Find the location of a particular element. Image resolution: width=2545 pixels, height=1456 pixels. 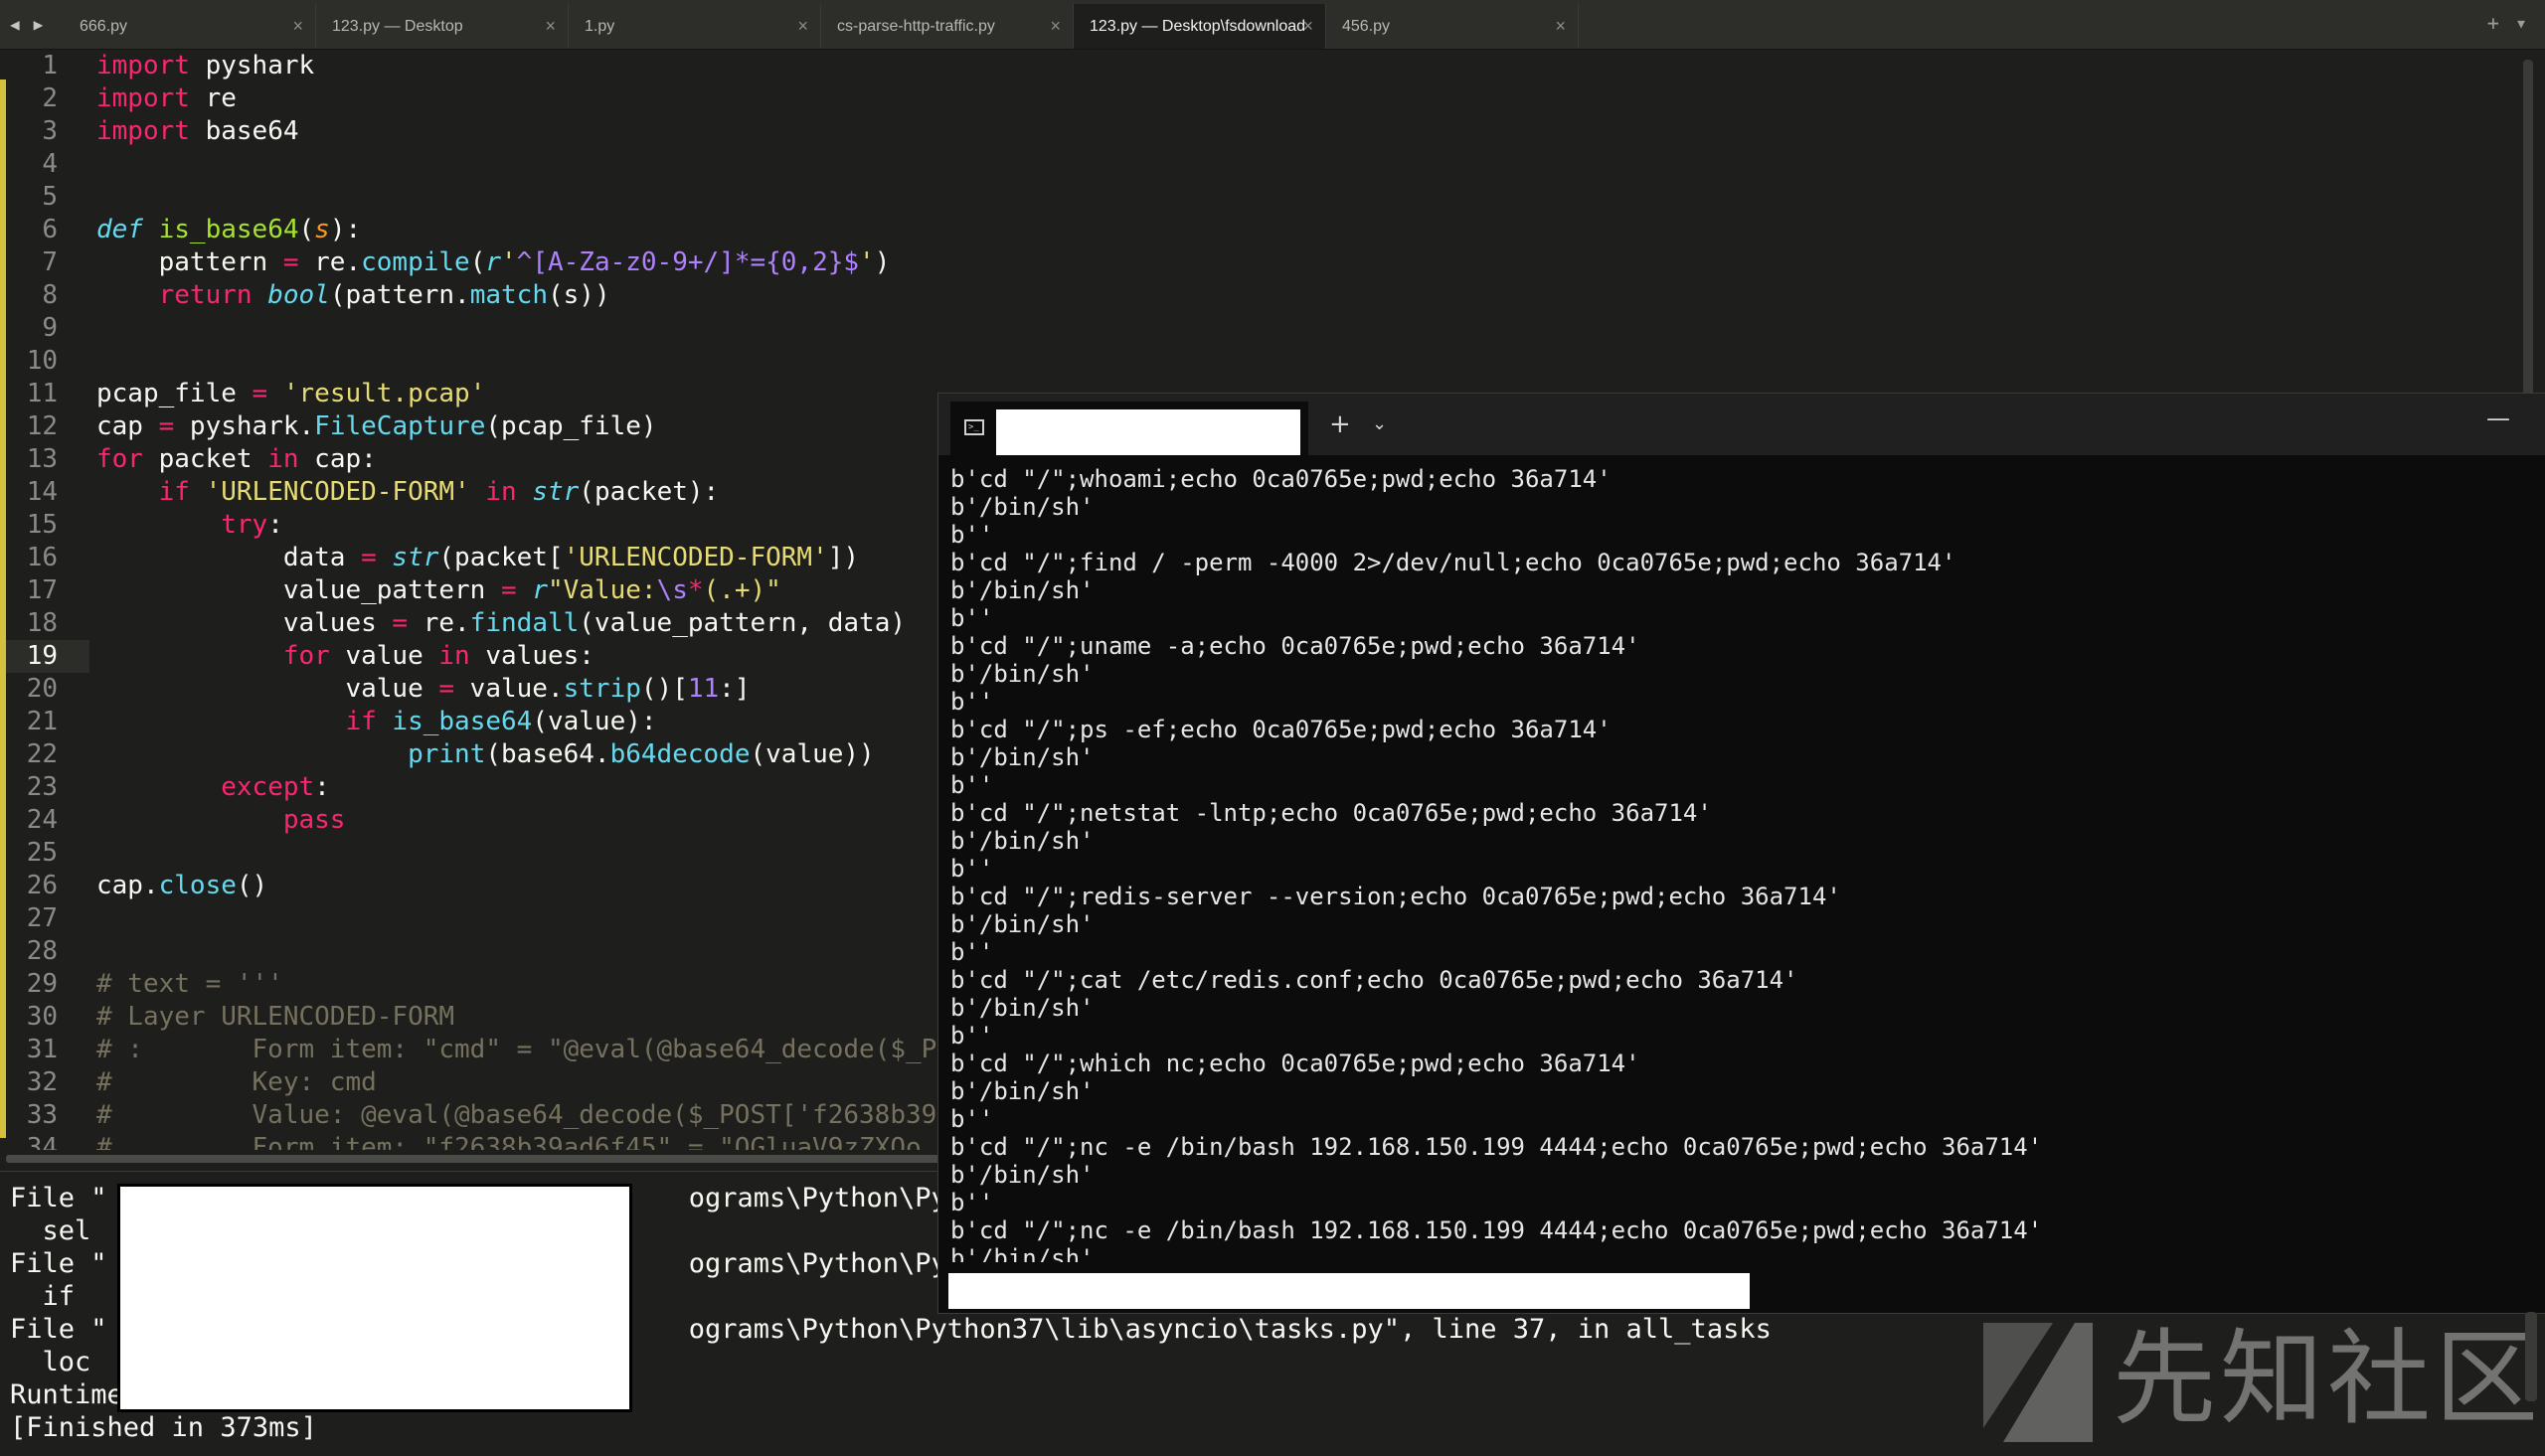

code-line: for value in values: is located at coordinates (438, 656).